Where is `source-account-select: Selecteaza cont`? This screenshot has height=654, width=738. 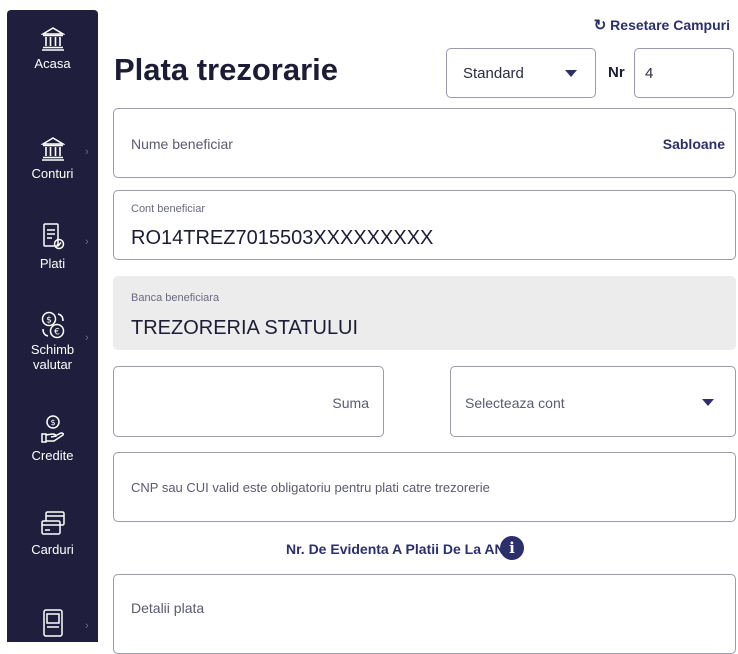 source-account-select: Selecteaza cont is located at coordinates (593, 401).